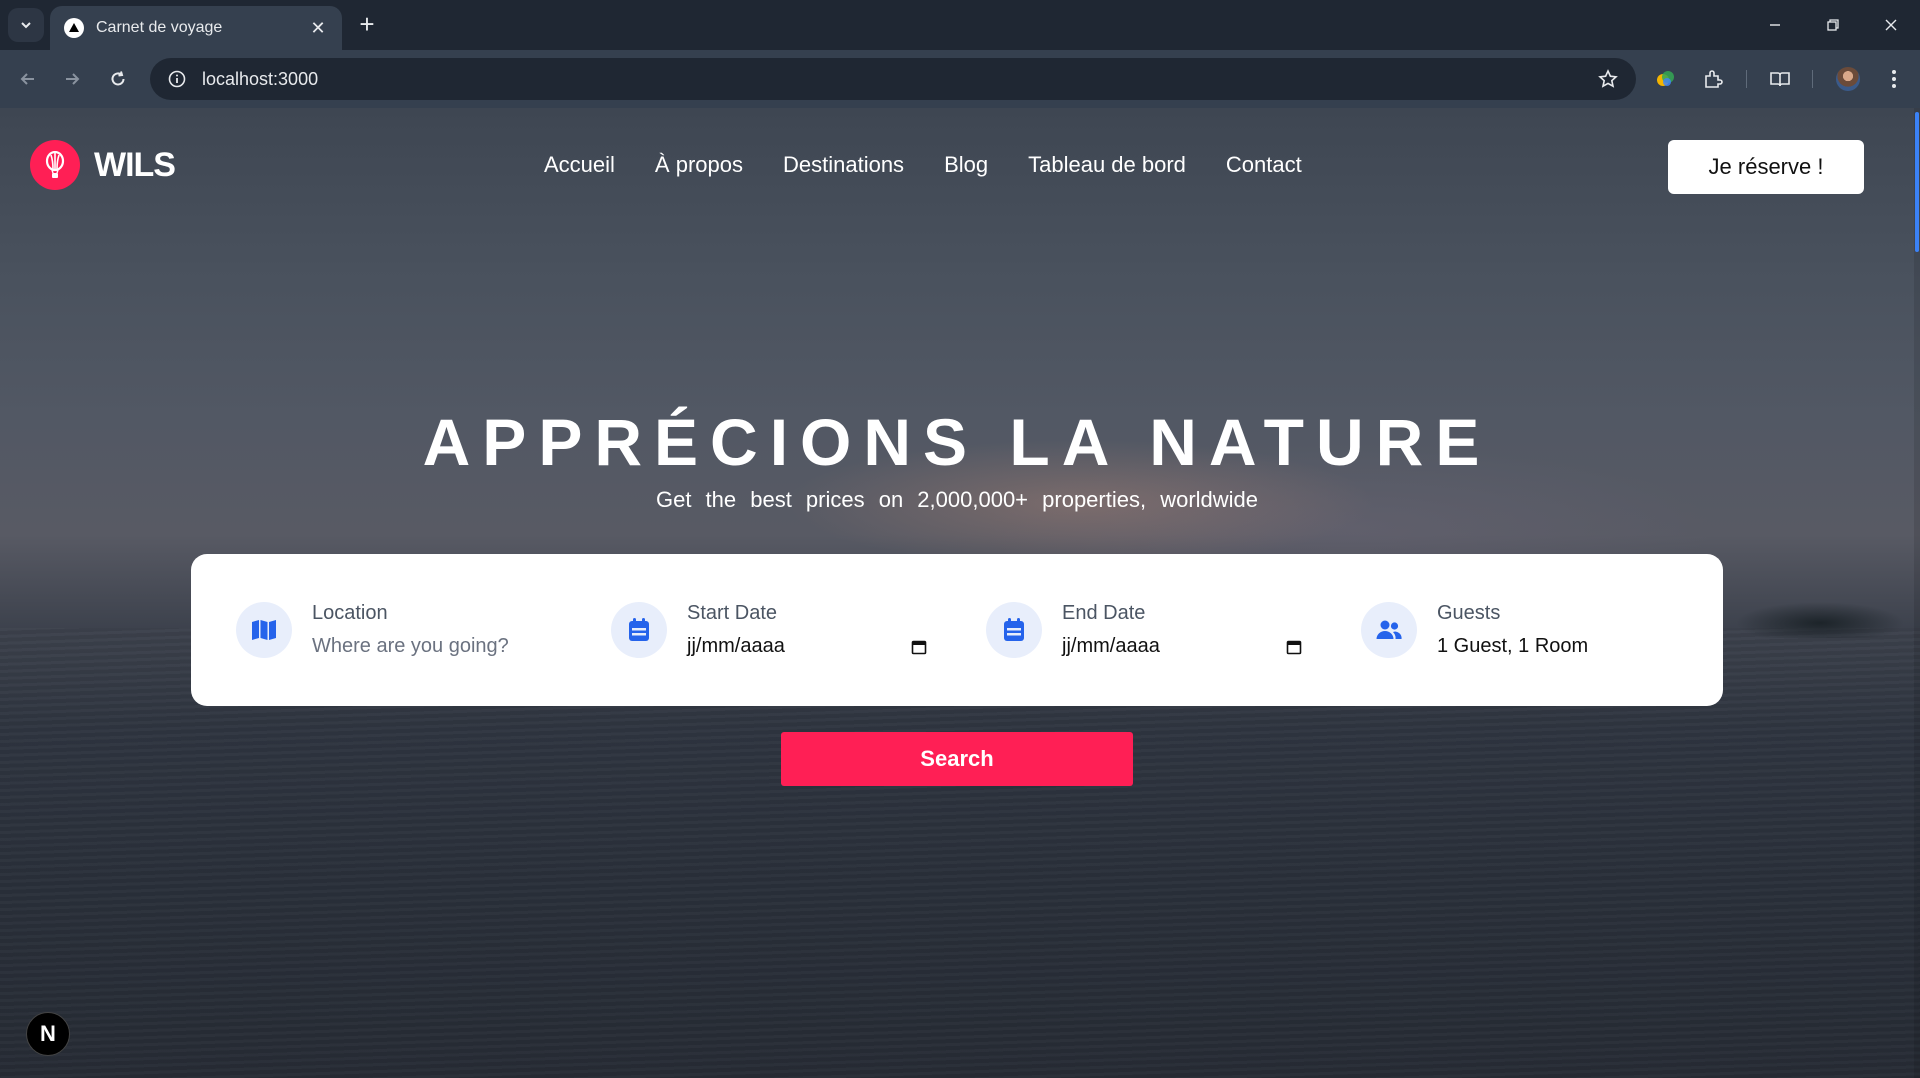  Describe the element at coordinates (177, 79) in the screenshot. I see `site-info-icon` at that location.